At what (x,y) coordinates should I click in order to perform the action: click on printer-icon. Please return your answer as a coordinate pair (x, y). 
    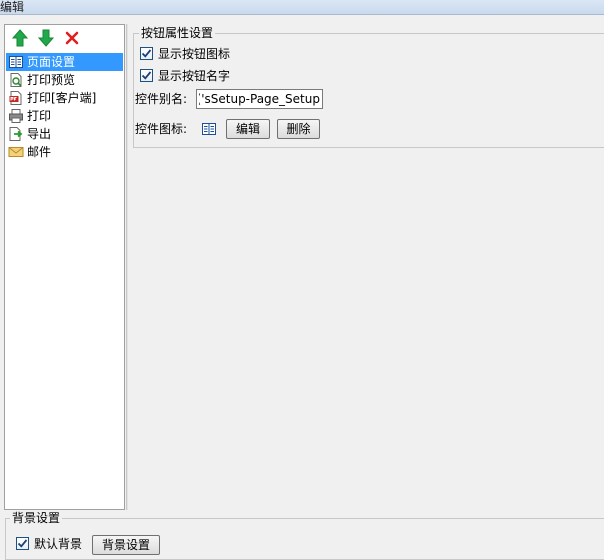
    Looking at the image, I should click on (16, 116).